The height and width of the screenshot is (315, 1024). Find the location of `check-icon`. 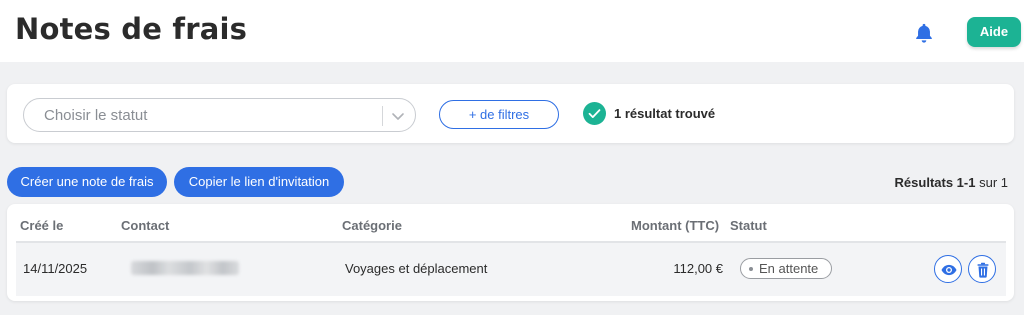

check-icon is located at coordinates (594, 113).